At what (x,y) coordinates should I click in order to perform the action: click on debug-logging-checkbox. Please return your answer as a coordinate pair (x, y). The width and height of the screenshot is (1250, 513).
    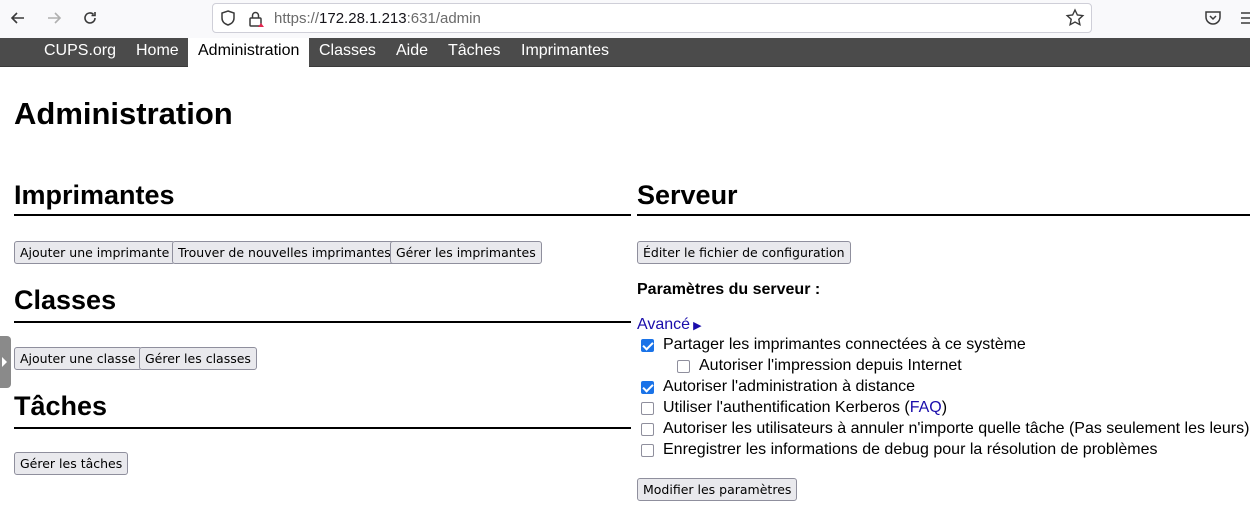
    Looking at the image, I should click on (647, 450).